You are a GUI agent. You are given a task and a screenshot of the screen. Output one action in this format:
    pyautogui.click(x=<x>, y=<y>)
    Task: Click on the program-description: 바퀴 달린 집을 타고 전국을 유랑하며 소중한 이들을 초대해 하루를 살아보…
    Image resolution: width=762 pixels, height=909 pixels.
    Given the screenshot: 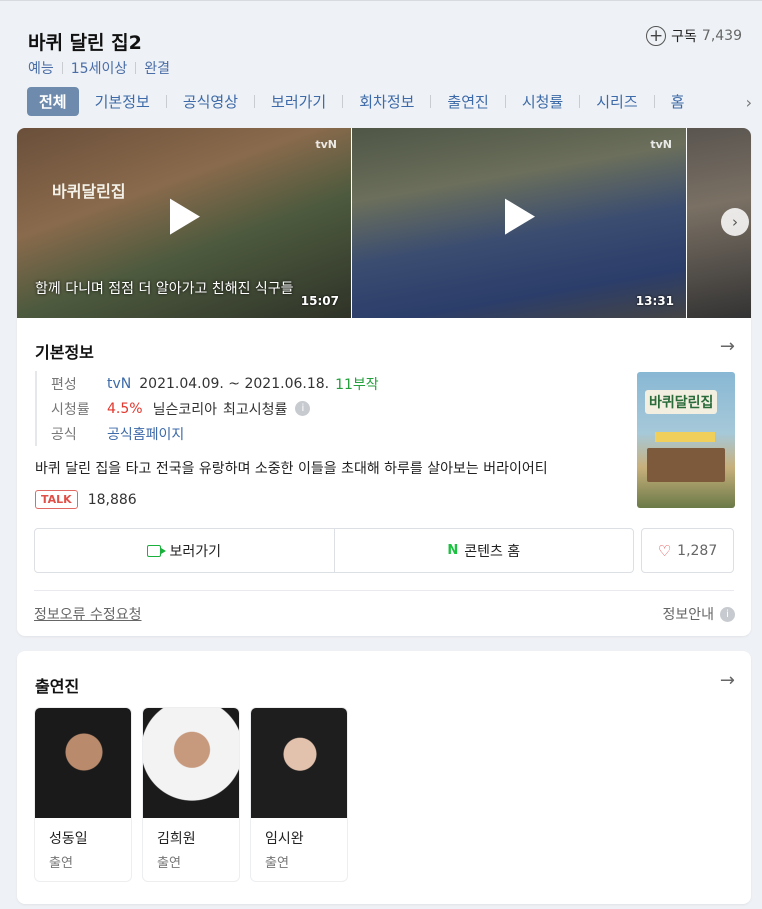 What is the action you would take?
    pyautogui.click(x=291, y=469)
    